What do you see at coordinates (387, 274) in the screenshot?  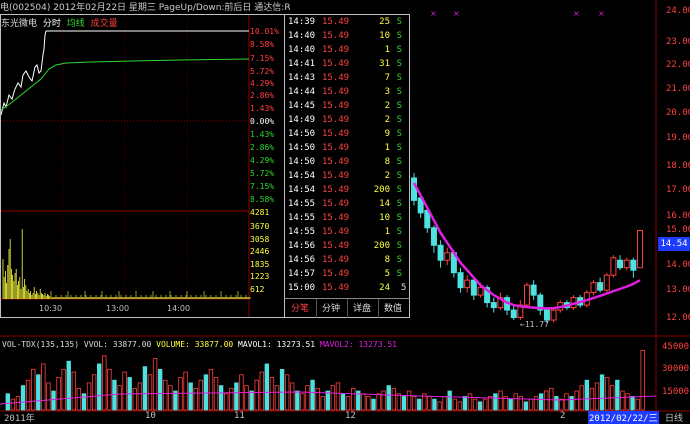 I see `tick-volume: 5` at bounding box center [387, 274].